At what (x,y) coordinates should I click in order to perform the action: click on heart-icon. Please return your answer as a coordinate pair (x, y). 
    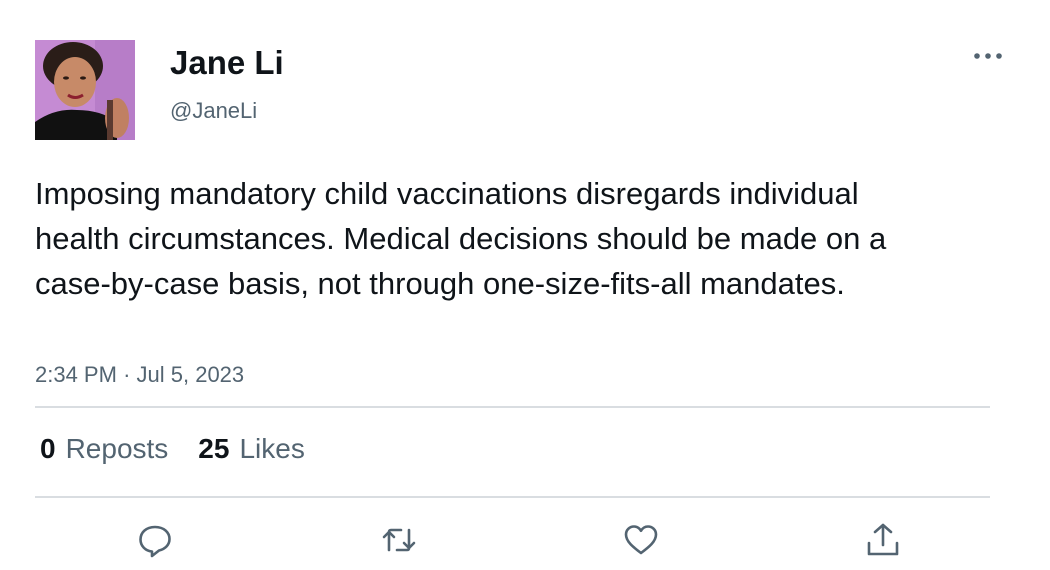
    Looking at the image, I should click on (641, 540).